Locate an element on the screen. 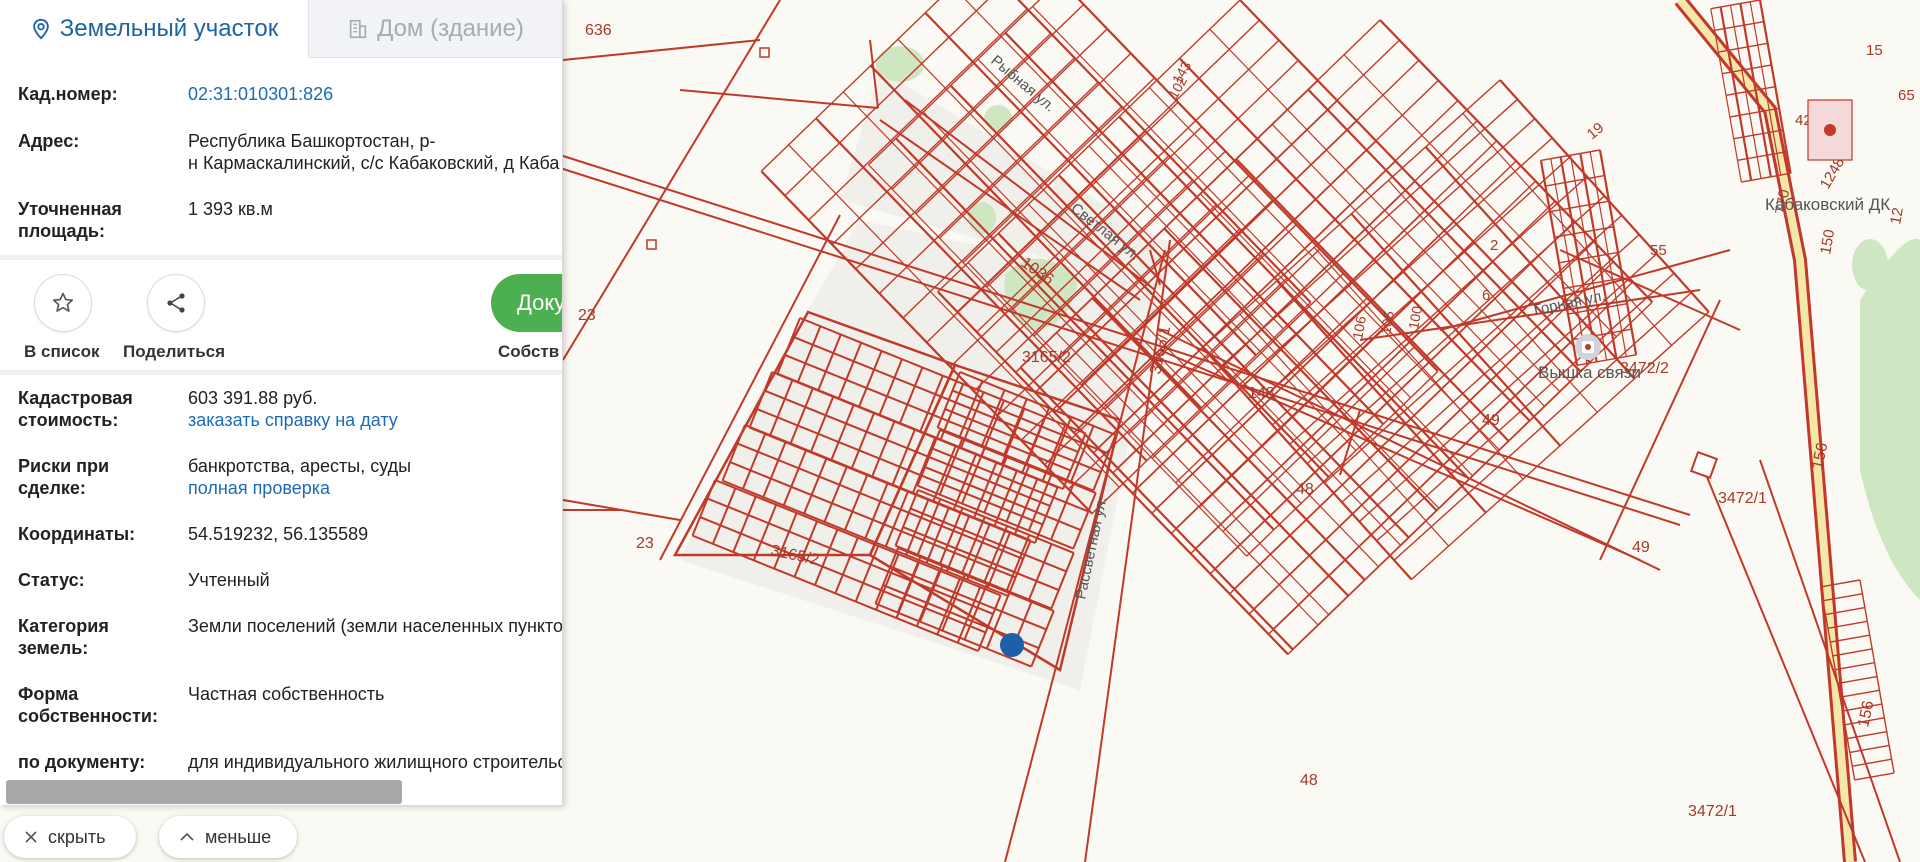 This screenshot has height=862, width=1920. document-label: по документу: is located at coordinates (82, 762).